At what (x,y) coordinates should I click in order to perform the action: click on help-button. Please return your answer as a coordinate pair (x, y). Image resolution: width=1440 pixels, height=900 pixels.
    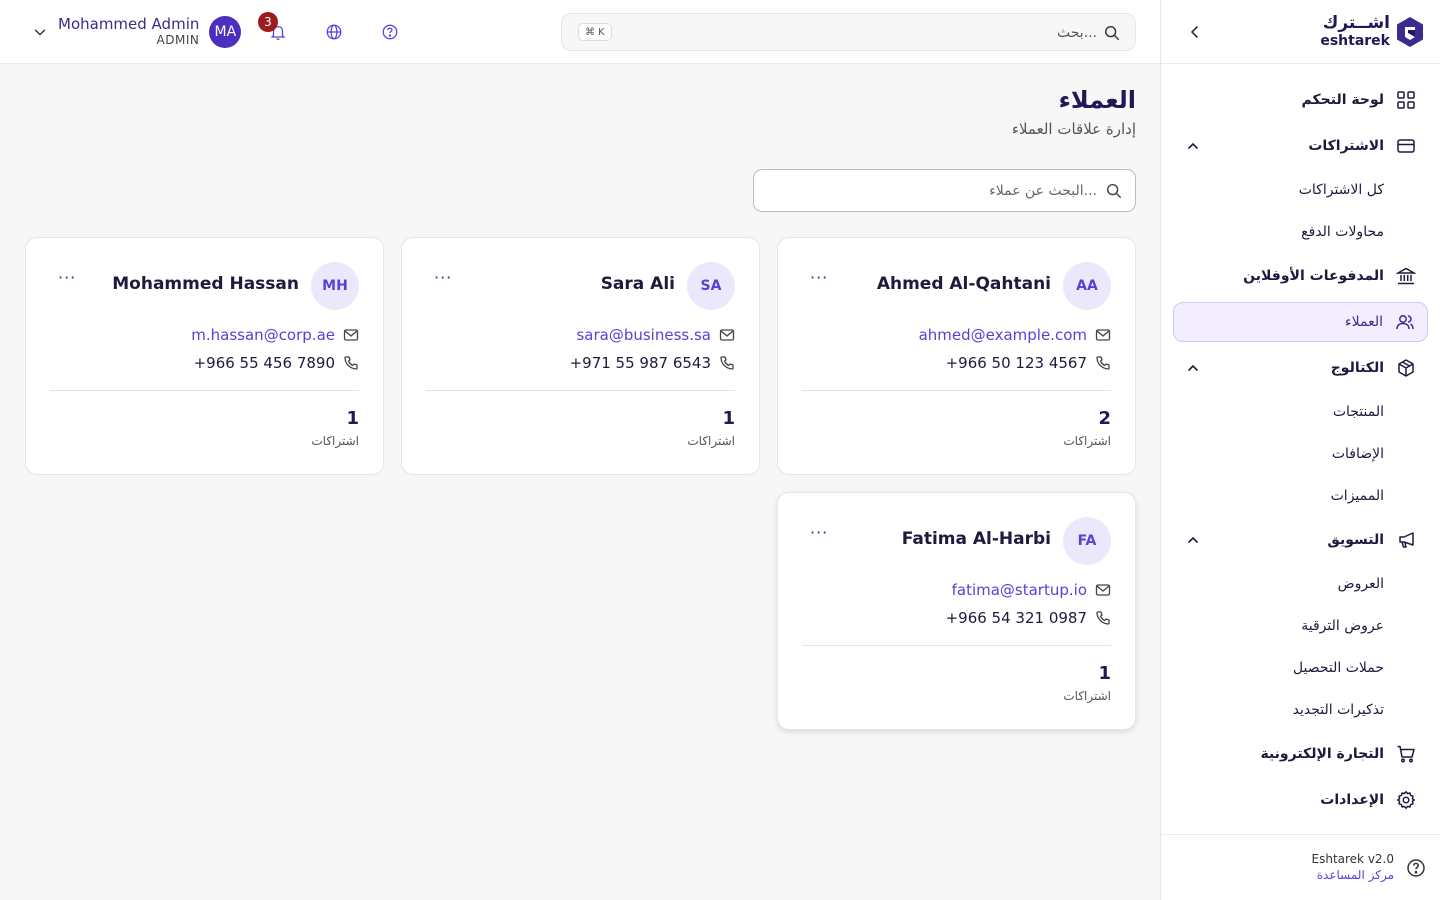
    Looking at the image, I should click on (390, 32).